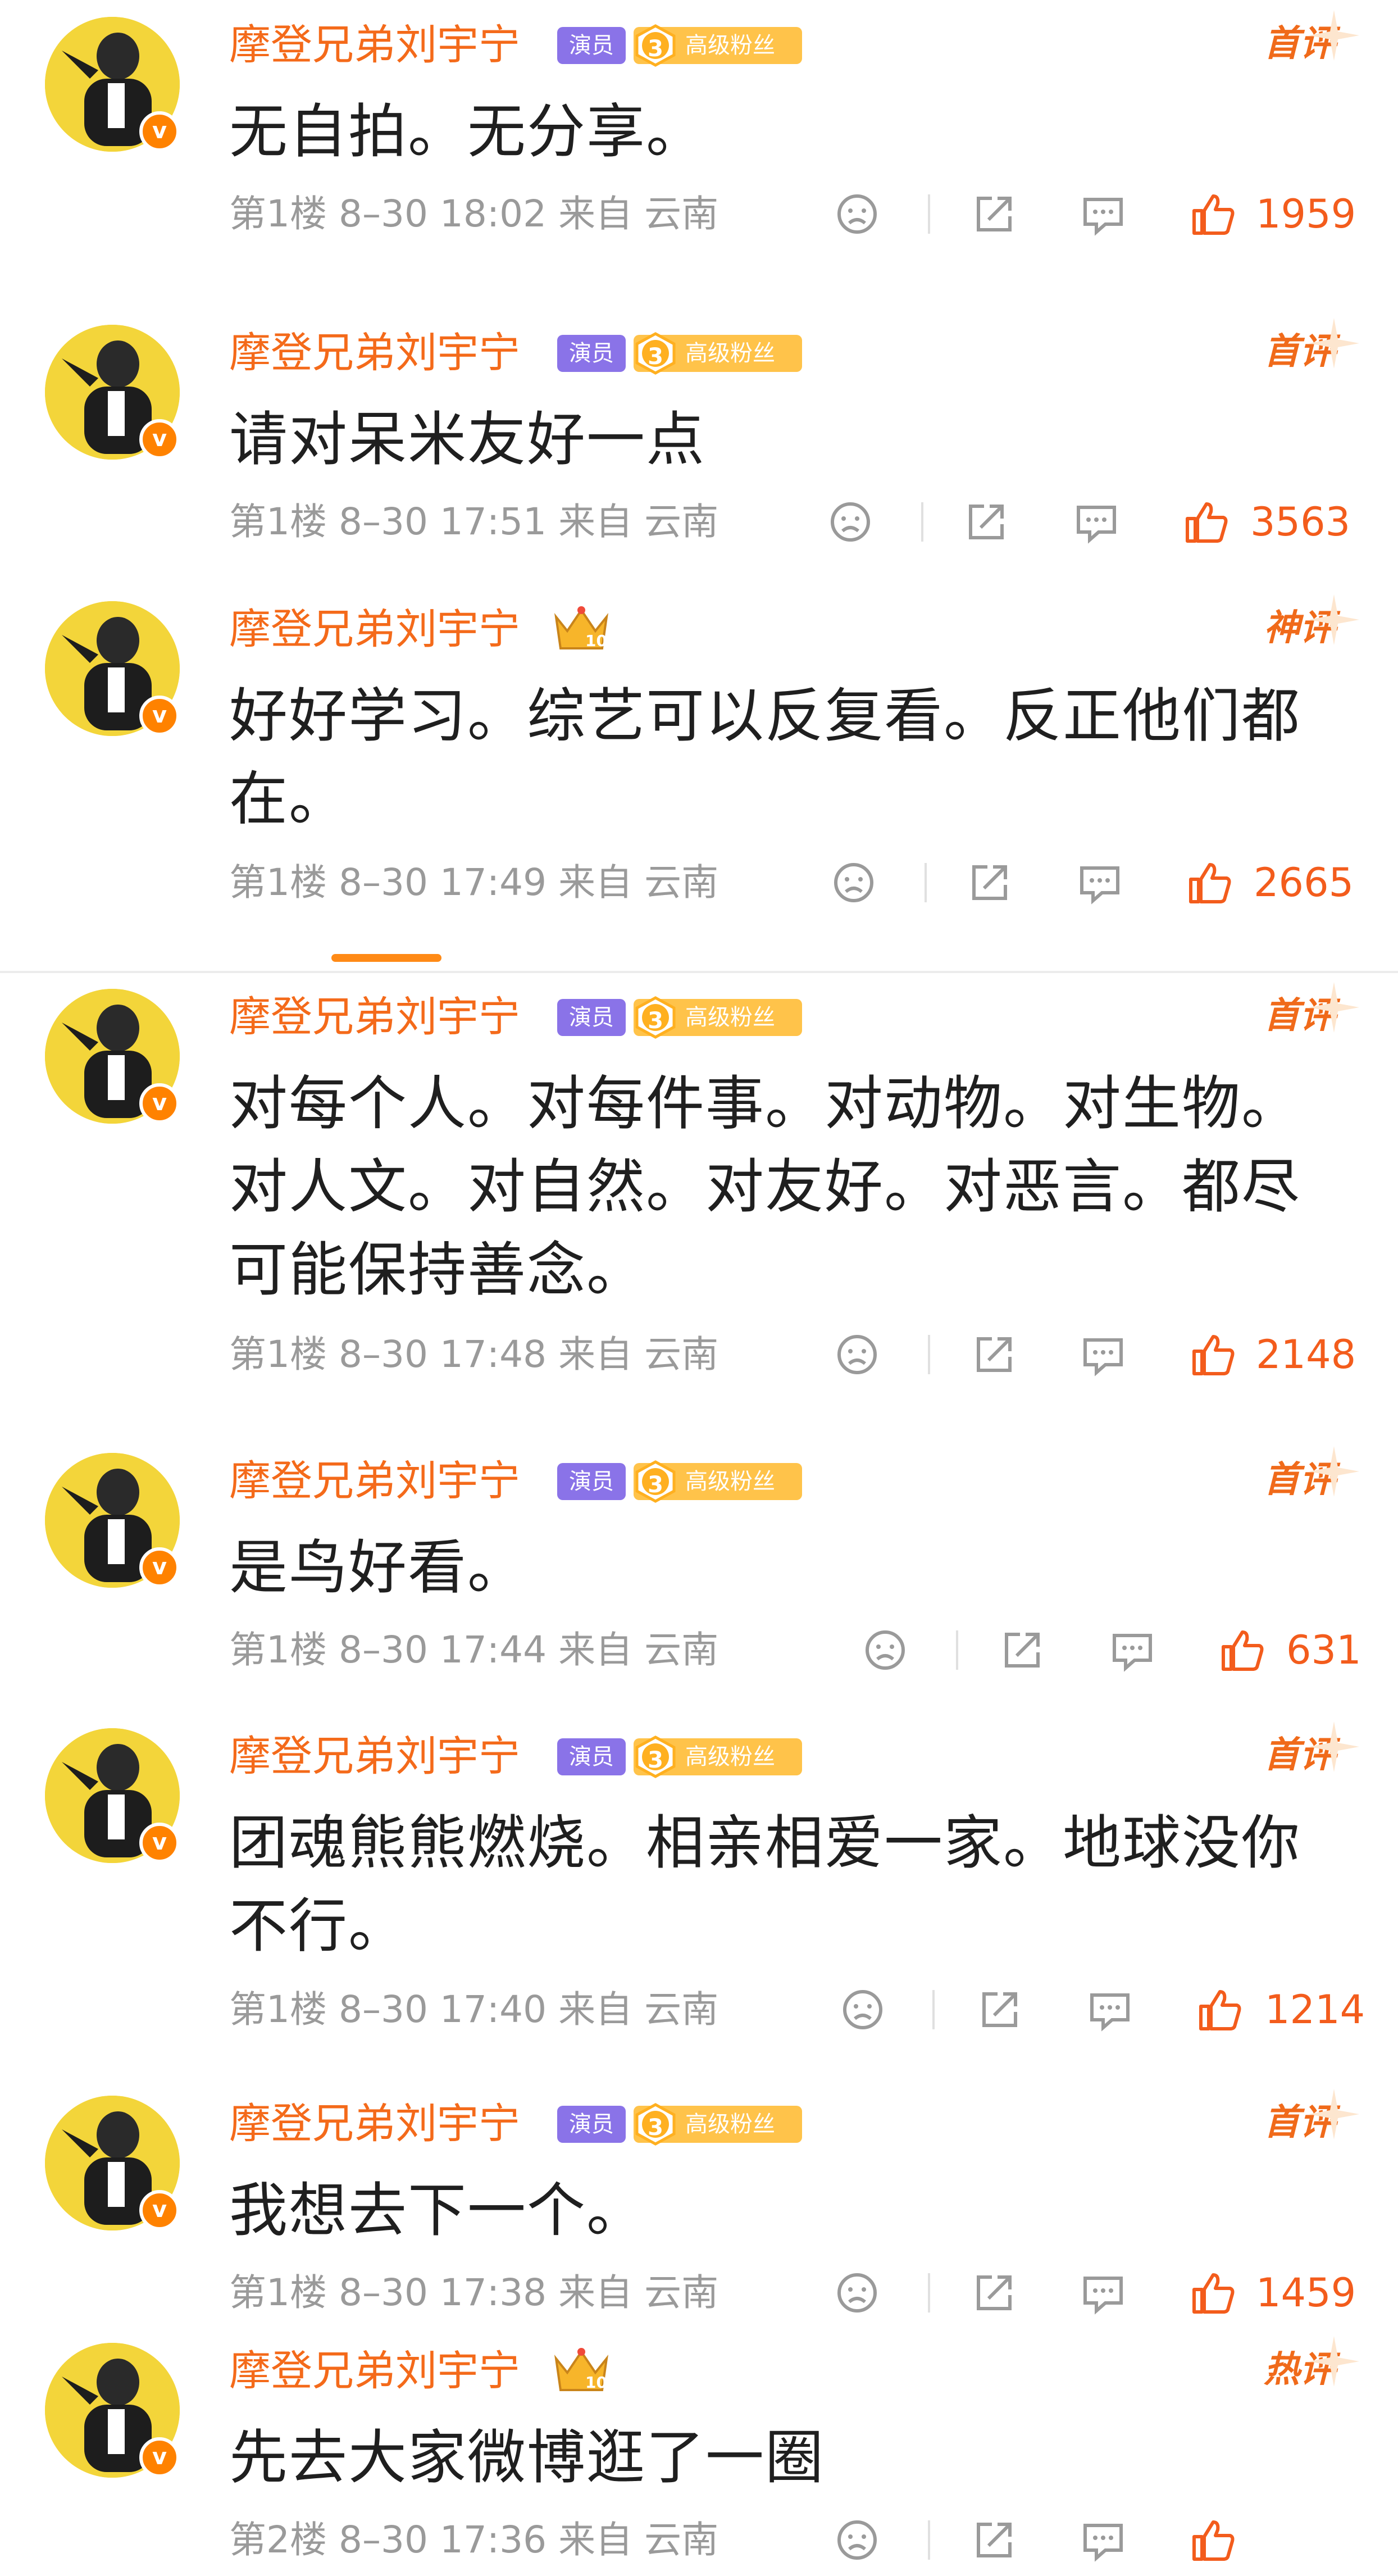 The image size is (1398, 2576). What do you see at coordinates (386, 958) in the screenshot?
I see `scroll-indicator` at bounding box center [386, 958].